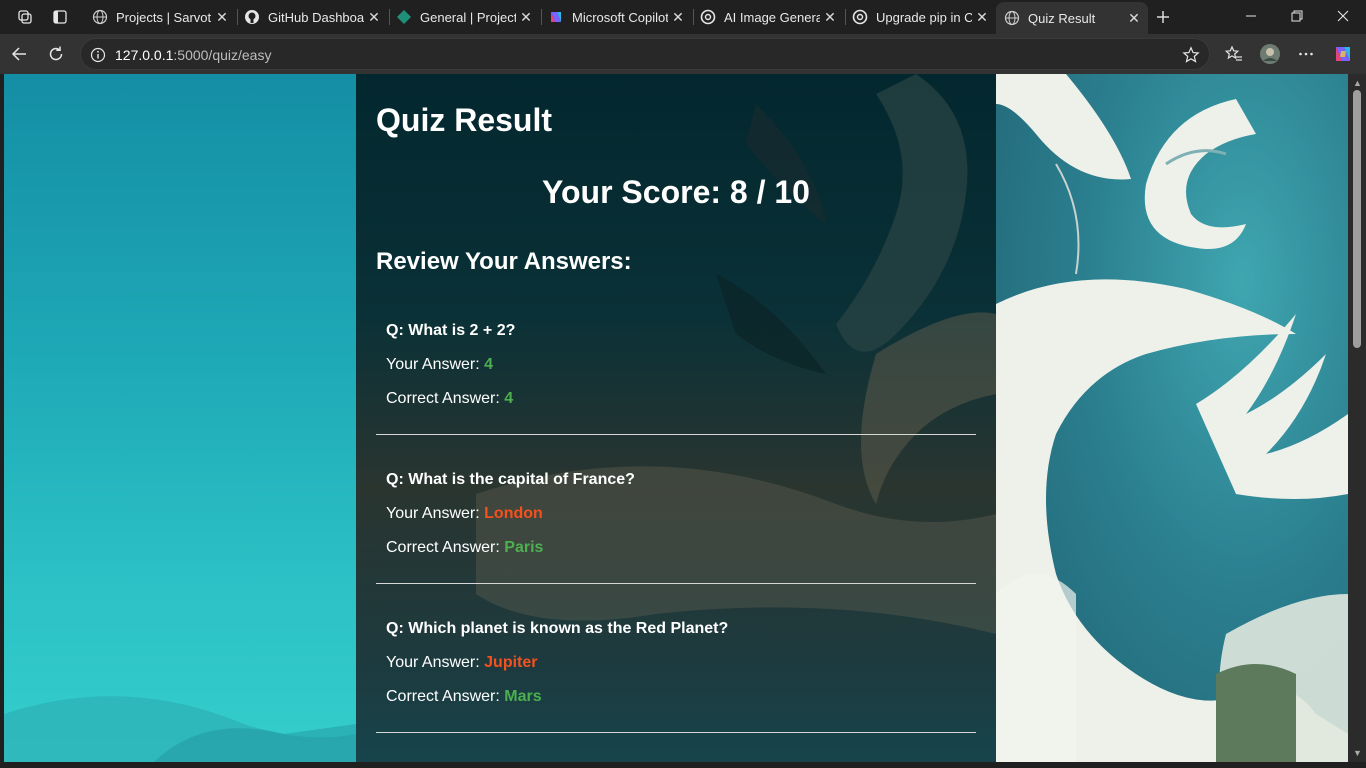 The width and height of the screenshot is (1366, 768). I want to click on correct-answer-row: Correct Answer: Mars, so click(464, 697).